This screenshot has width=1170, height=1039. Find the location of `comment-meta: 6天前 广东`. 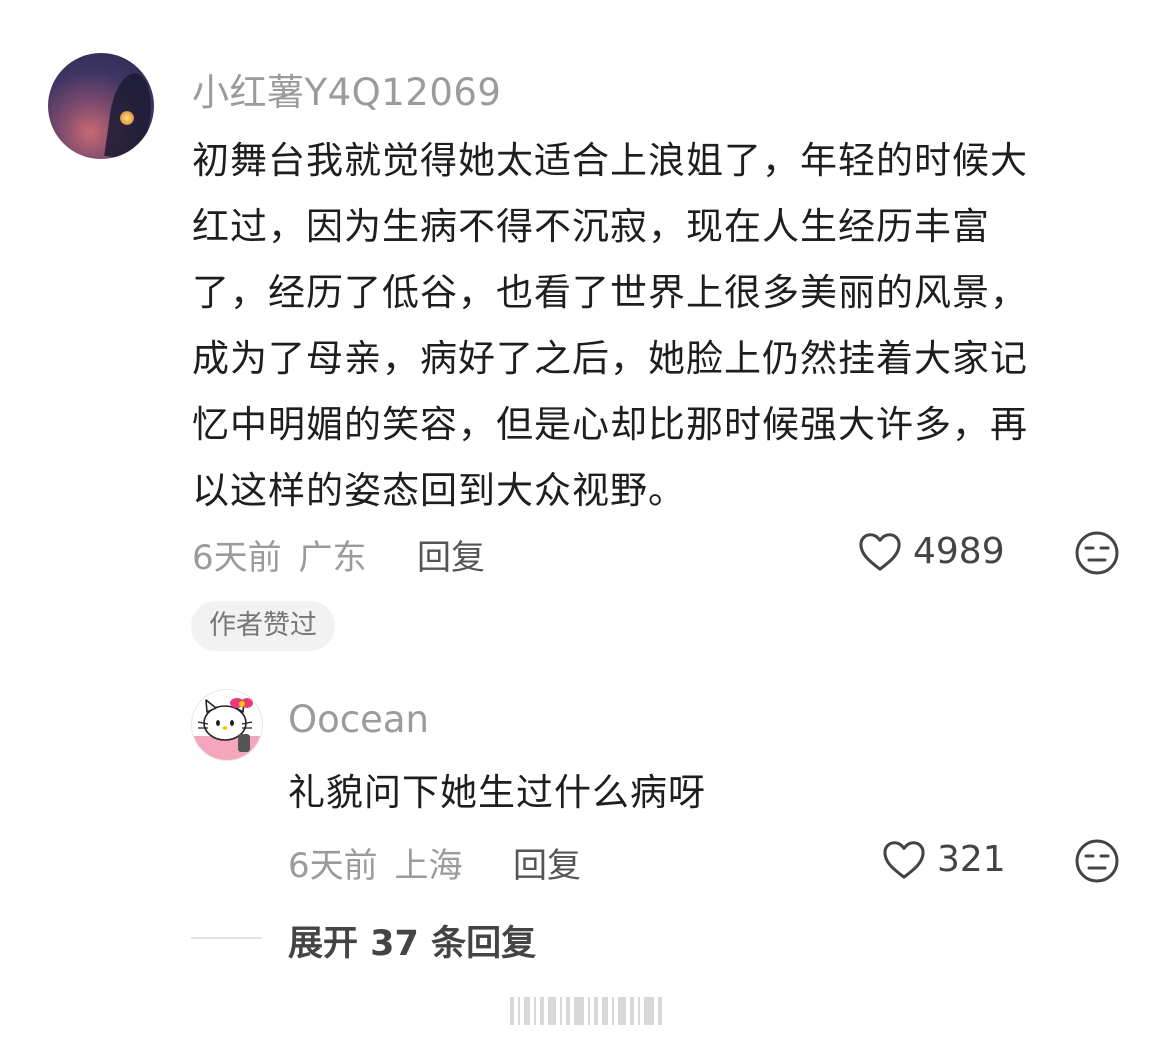

comment-meta: 6天前 广东 is located at coordinates (279, 554).